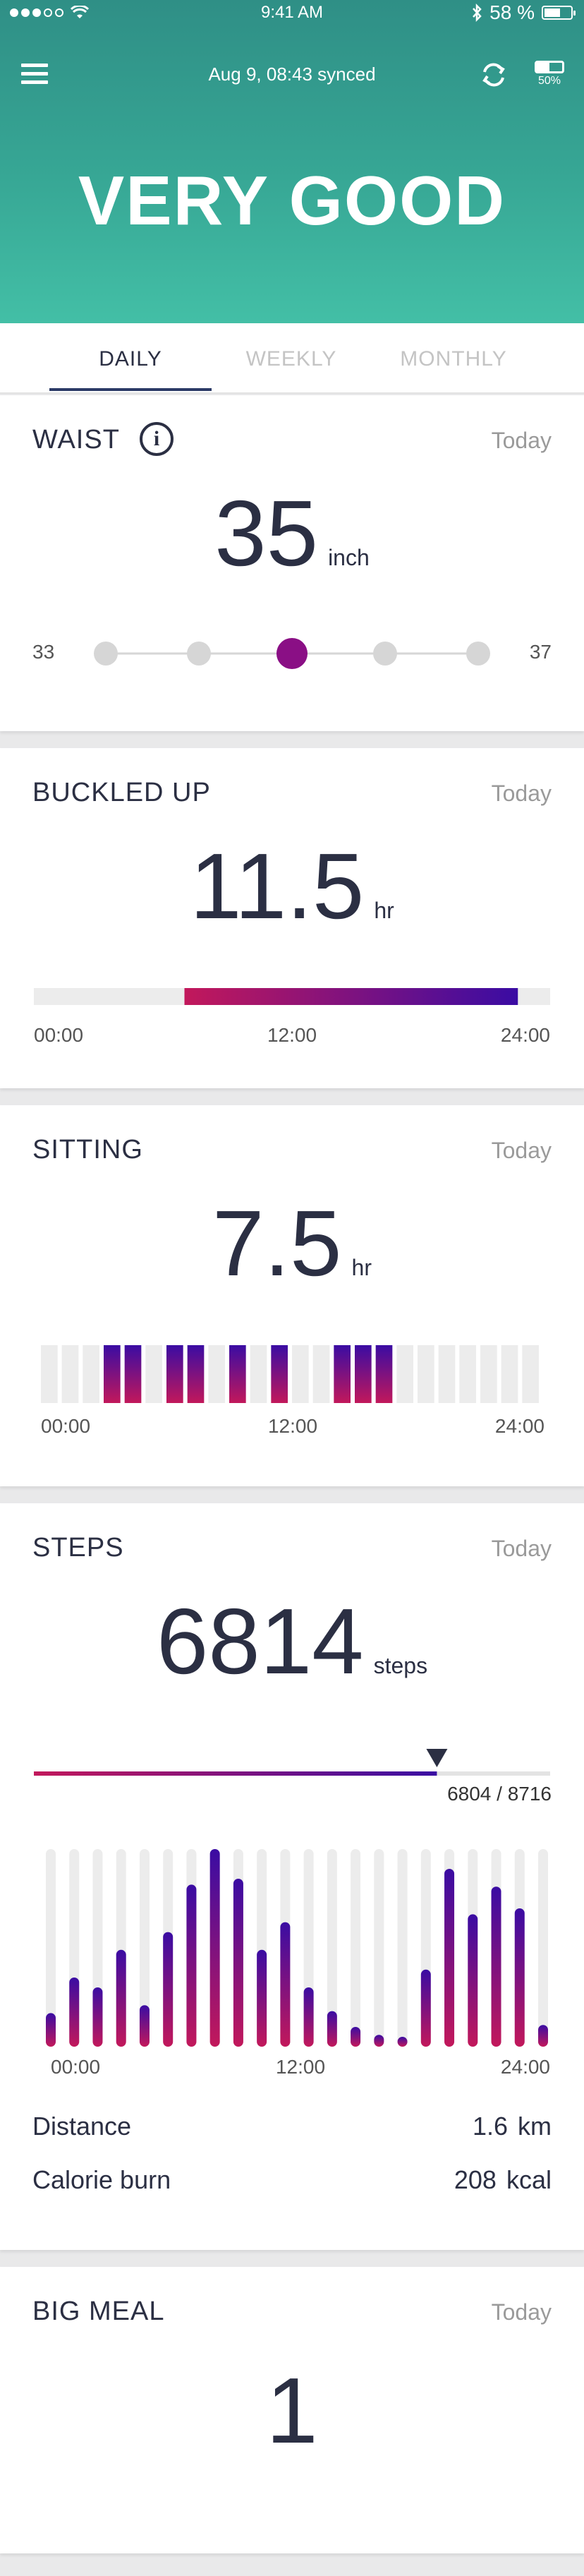  I want to click on waist-value: 35 inch, so click(292, 533).